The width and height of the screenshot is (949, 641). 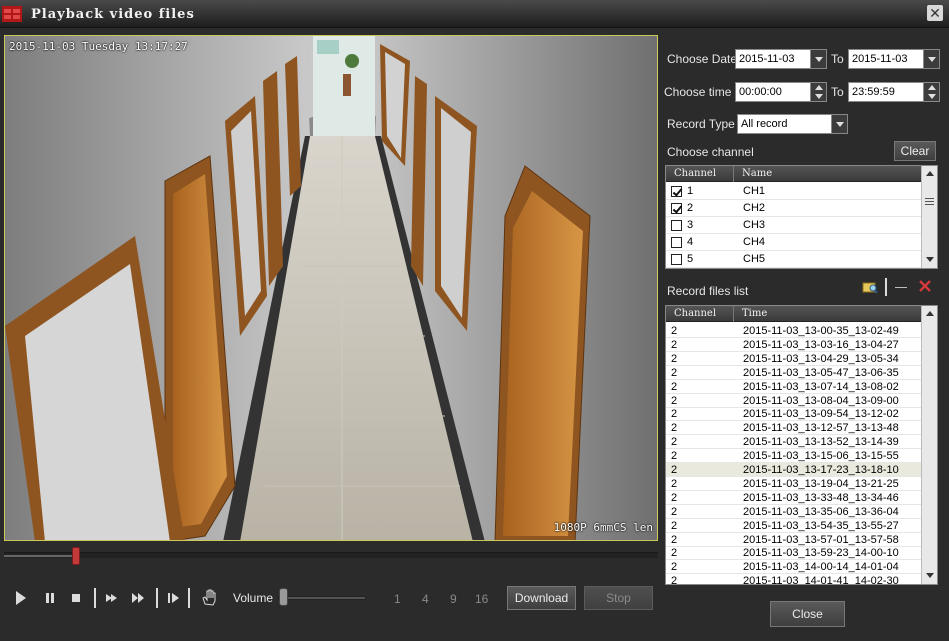 What do you see at coordinates (821, 483) in the screenshot?
I see `record-time: 2015-11-03_13-19-04_13-21-25` at bounding box center [821, 483].